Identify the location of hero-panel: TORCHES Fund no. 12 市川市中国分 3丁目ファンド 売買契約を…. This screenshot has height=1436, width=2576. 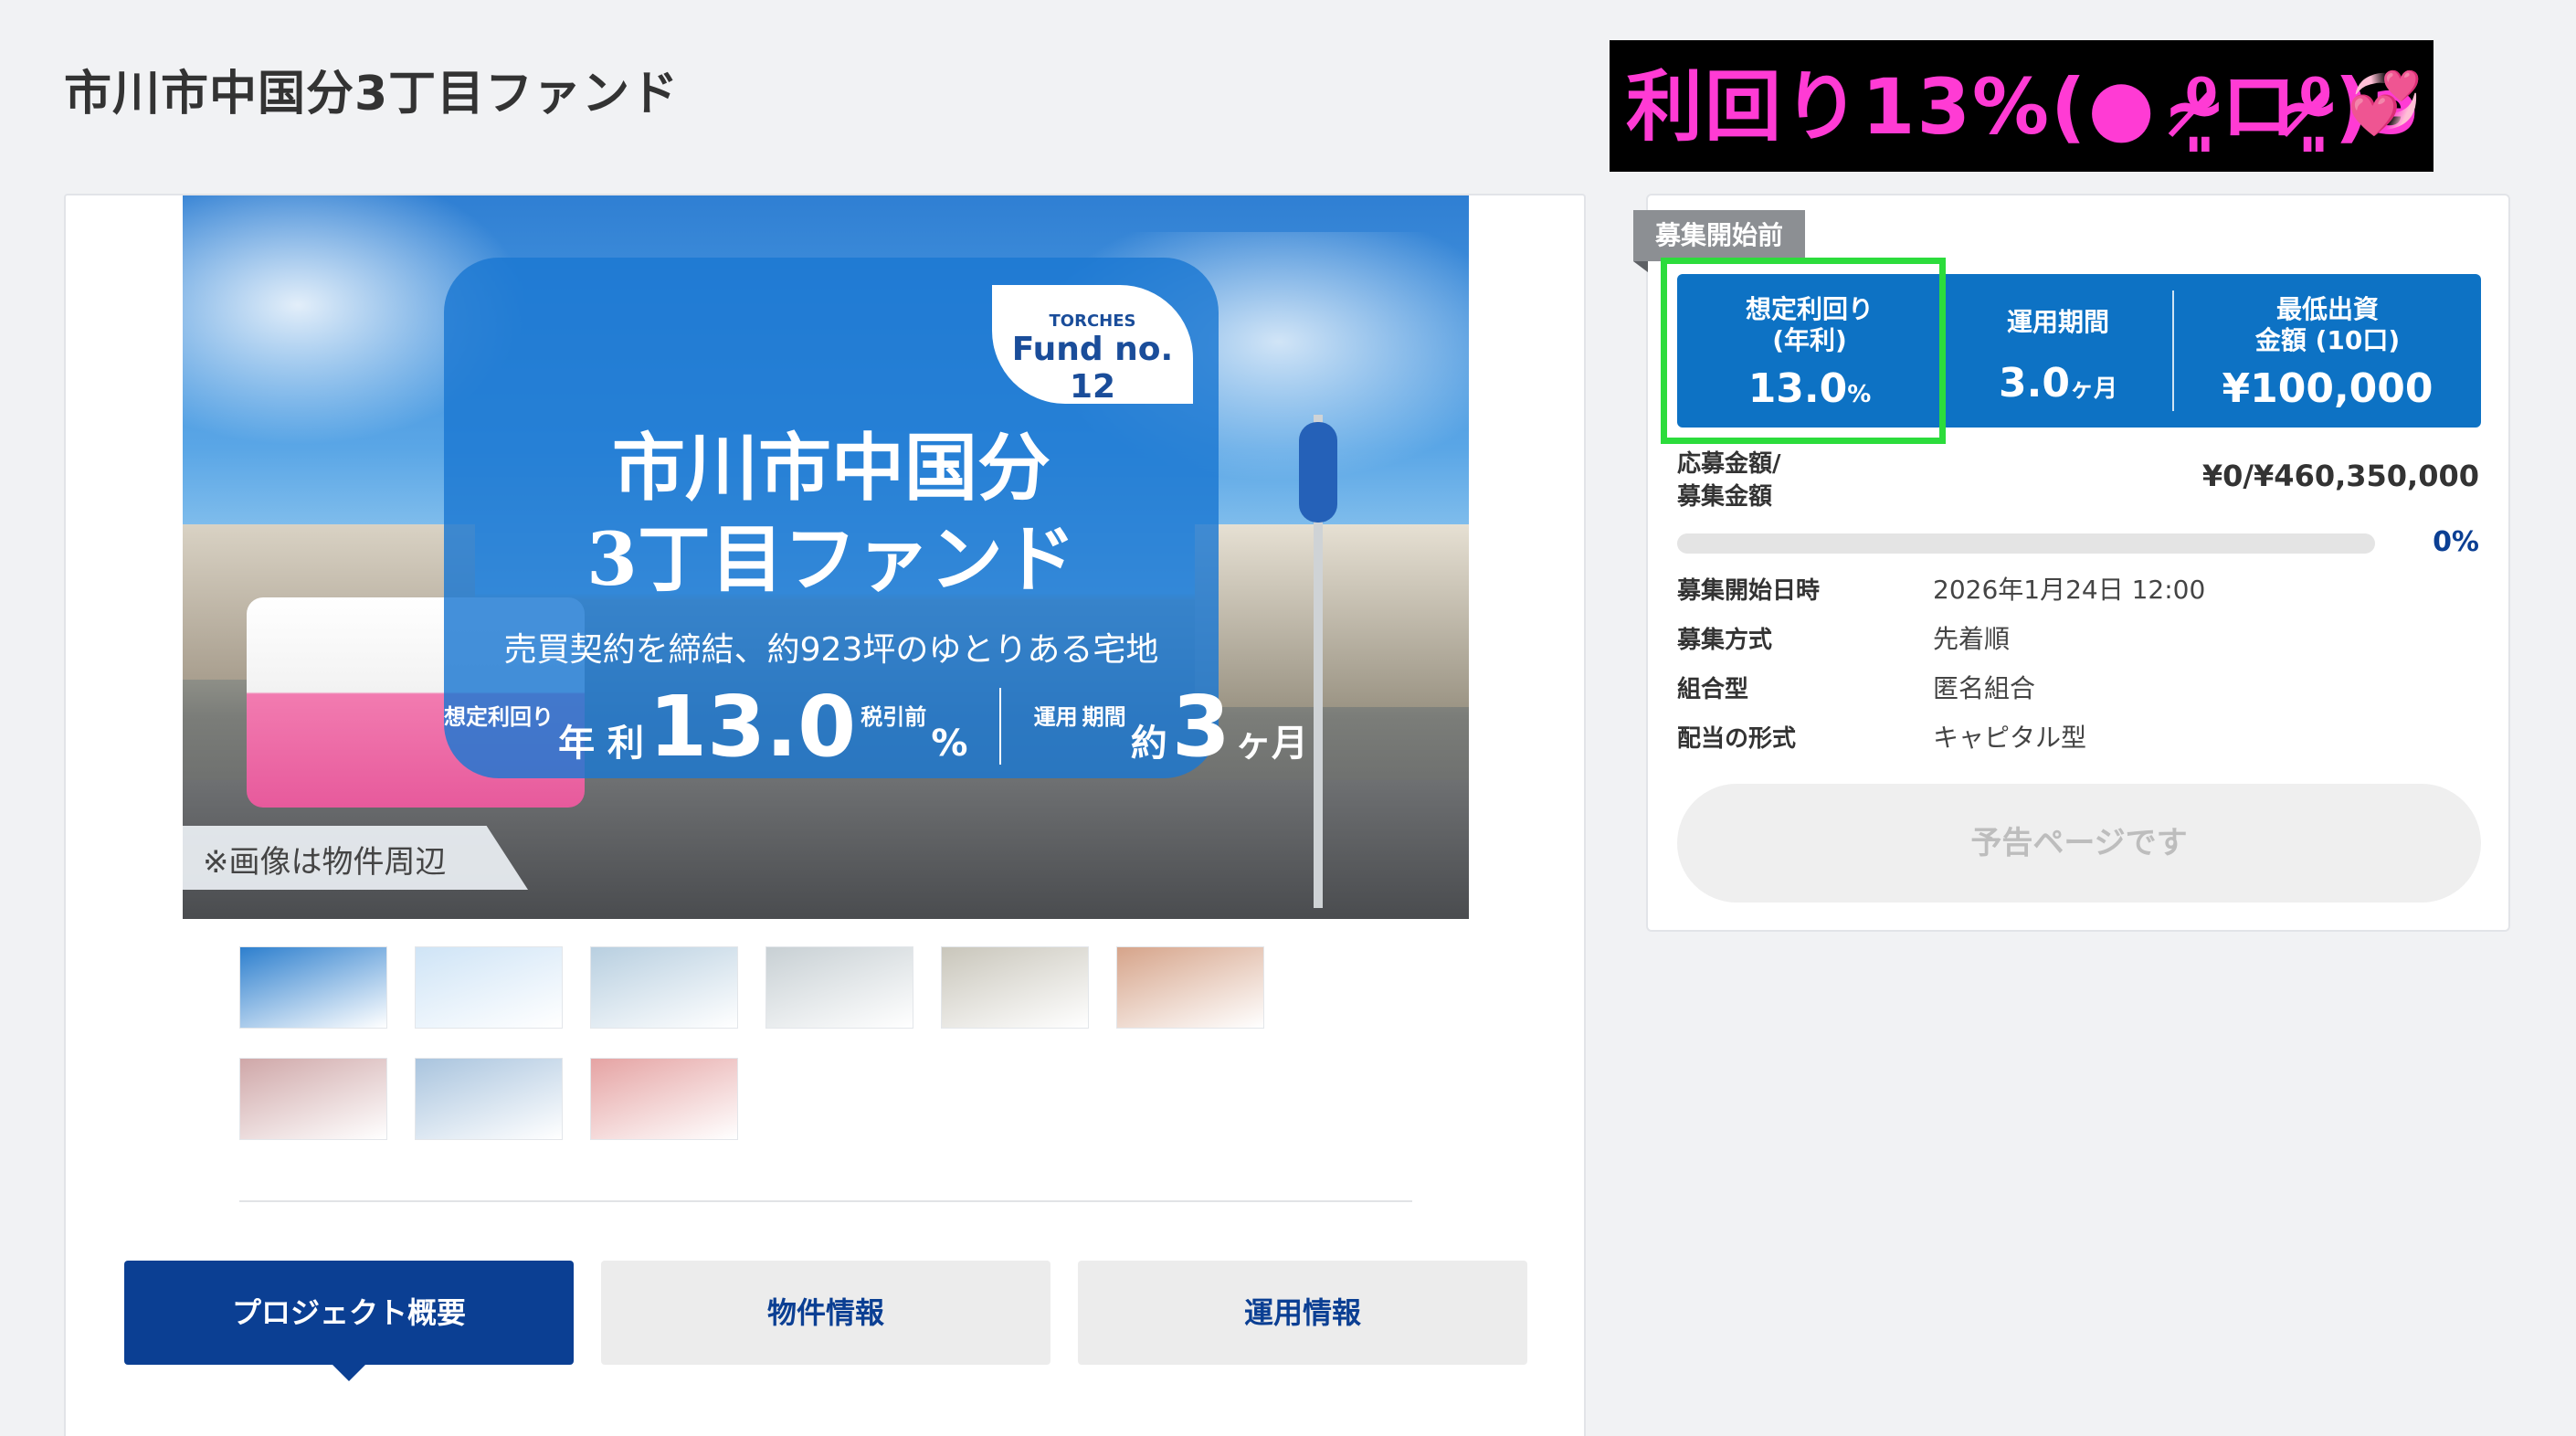
(876, 518).